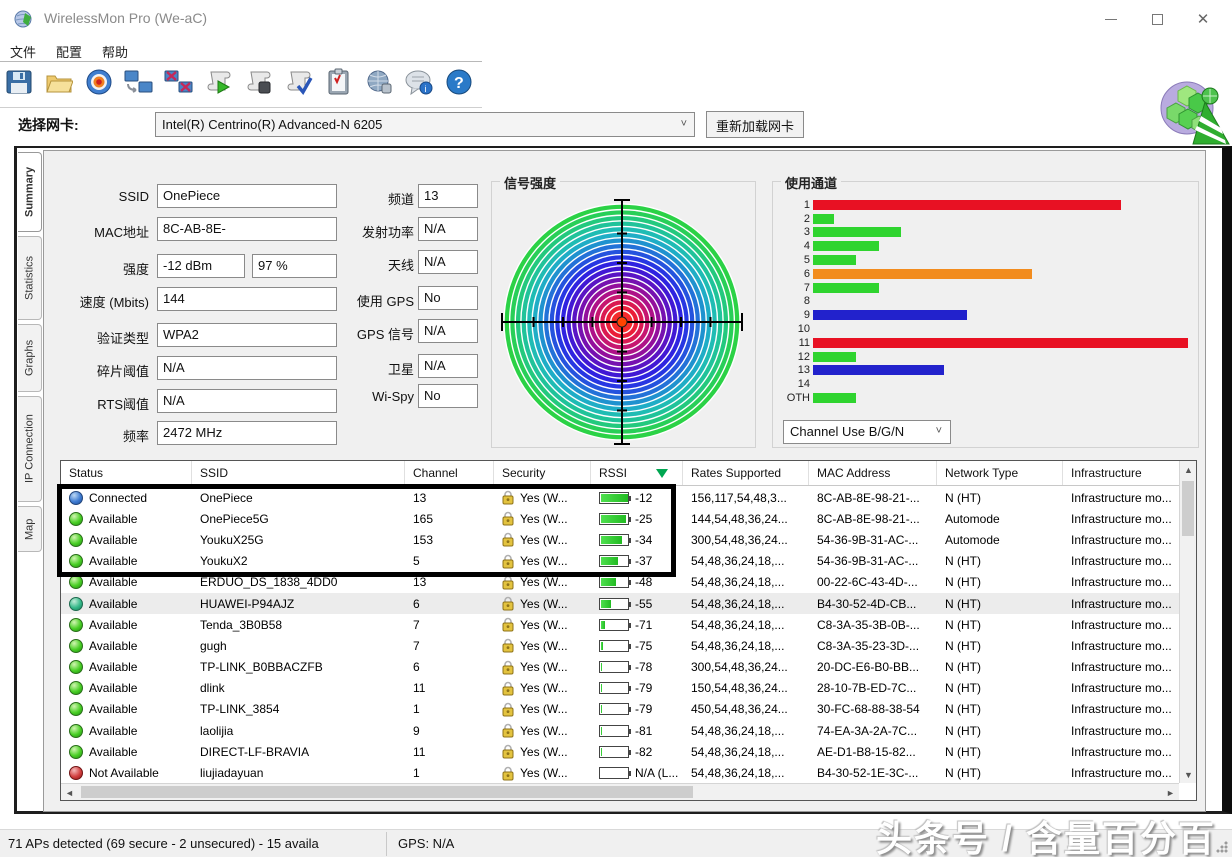 The height and width of the screenshot is (857, 1232). What do you see at coordinates (99, 82) in the screenshot?
I see `target-icon` at bounding box center [99, 82].